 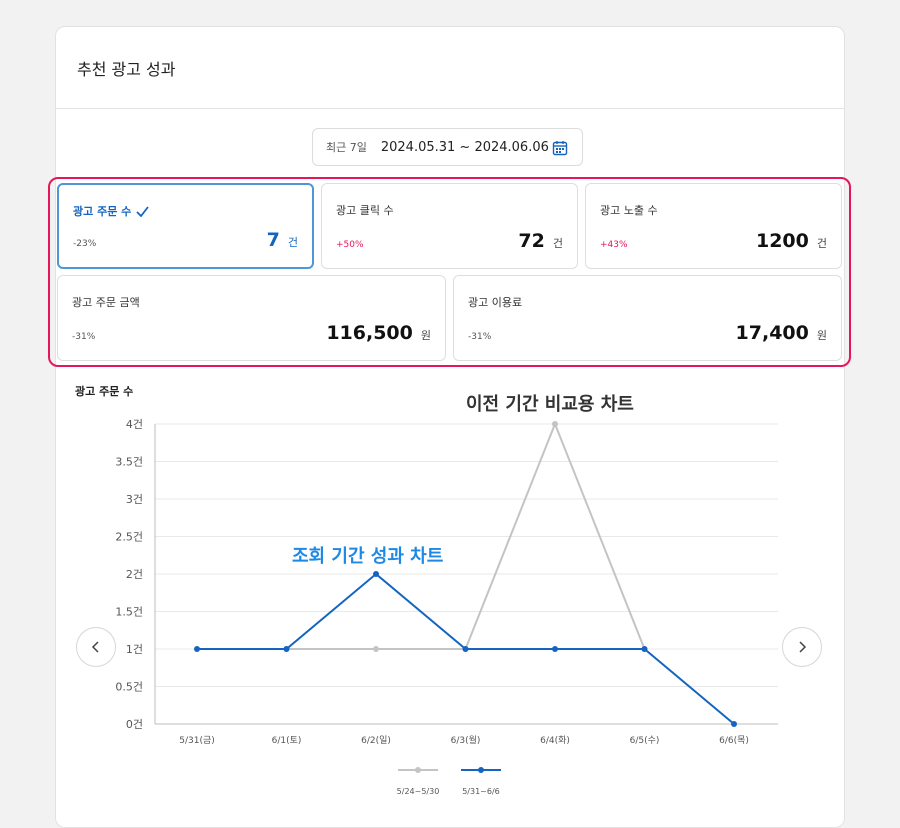 I want to click on y-tick-label: 2건, so click(x=134, y=574).